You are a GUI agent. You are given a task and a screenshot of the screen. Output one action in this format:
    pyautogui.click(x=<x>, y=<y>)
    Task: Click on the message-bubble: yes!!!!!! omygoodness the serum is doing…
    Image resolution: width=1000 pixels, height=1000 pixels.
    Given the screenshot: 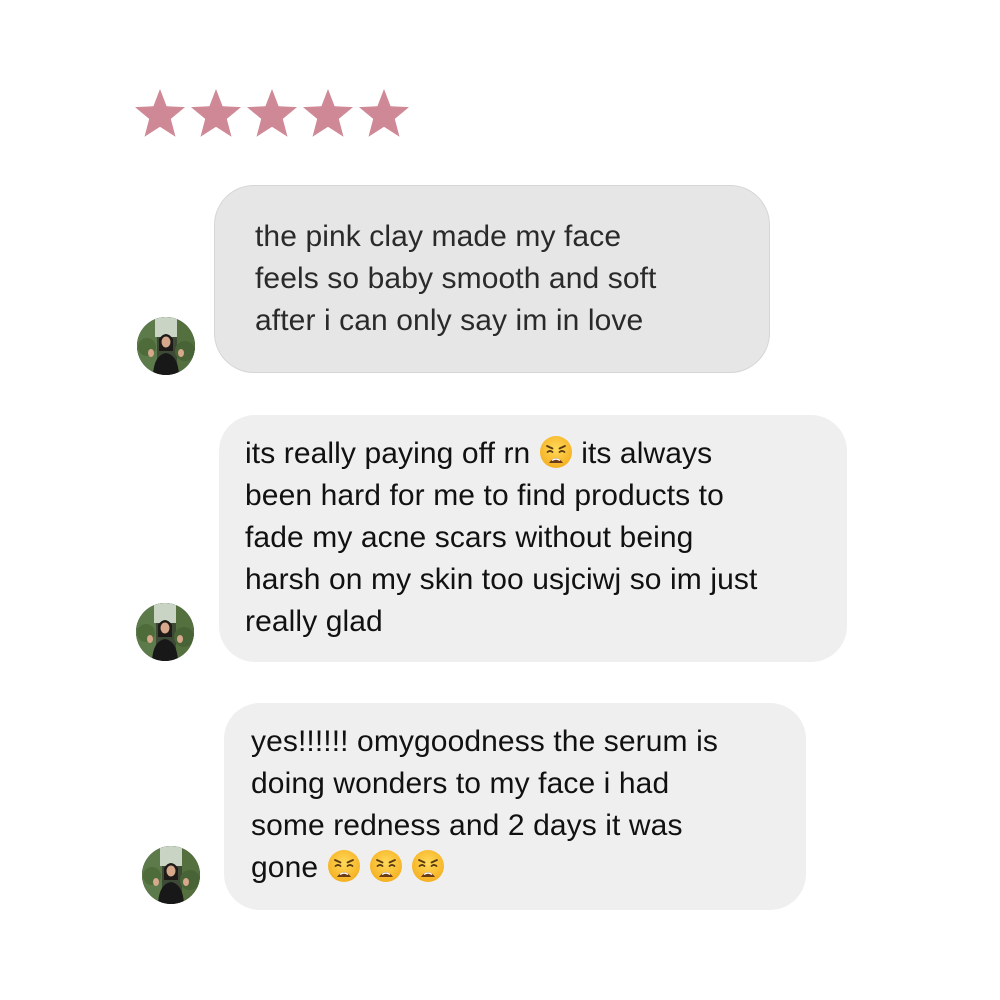 What is the action you would take?
    pyautogui.click(x=515, y=806)
    